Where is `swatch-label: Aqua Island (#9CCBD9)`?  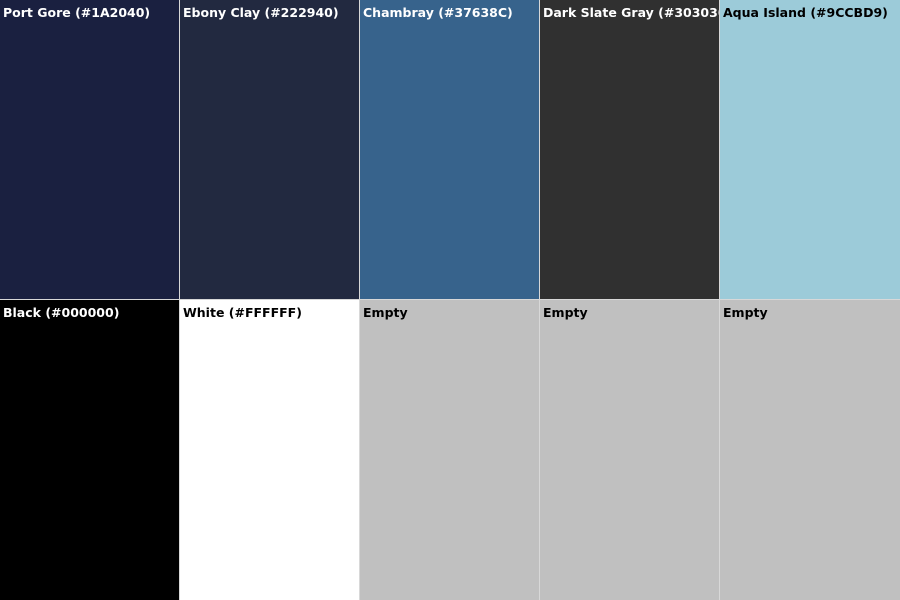 swatch-label: Aqua Island (#9CCBD9) is located at coordinates (805, 12).